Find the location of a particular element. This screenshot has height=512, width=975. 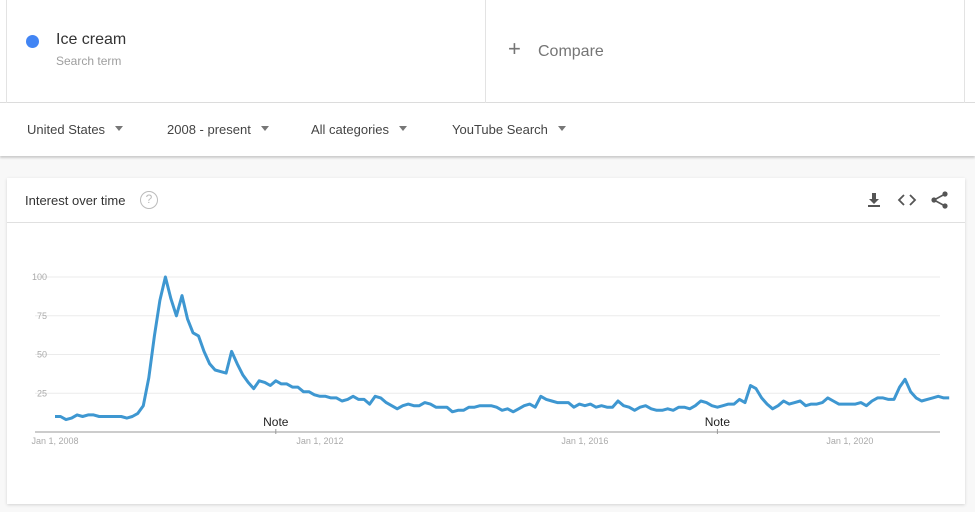

filter-category-label: All categories is located at coordinates (350, 129).